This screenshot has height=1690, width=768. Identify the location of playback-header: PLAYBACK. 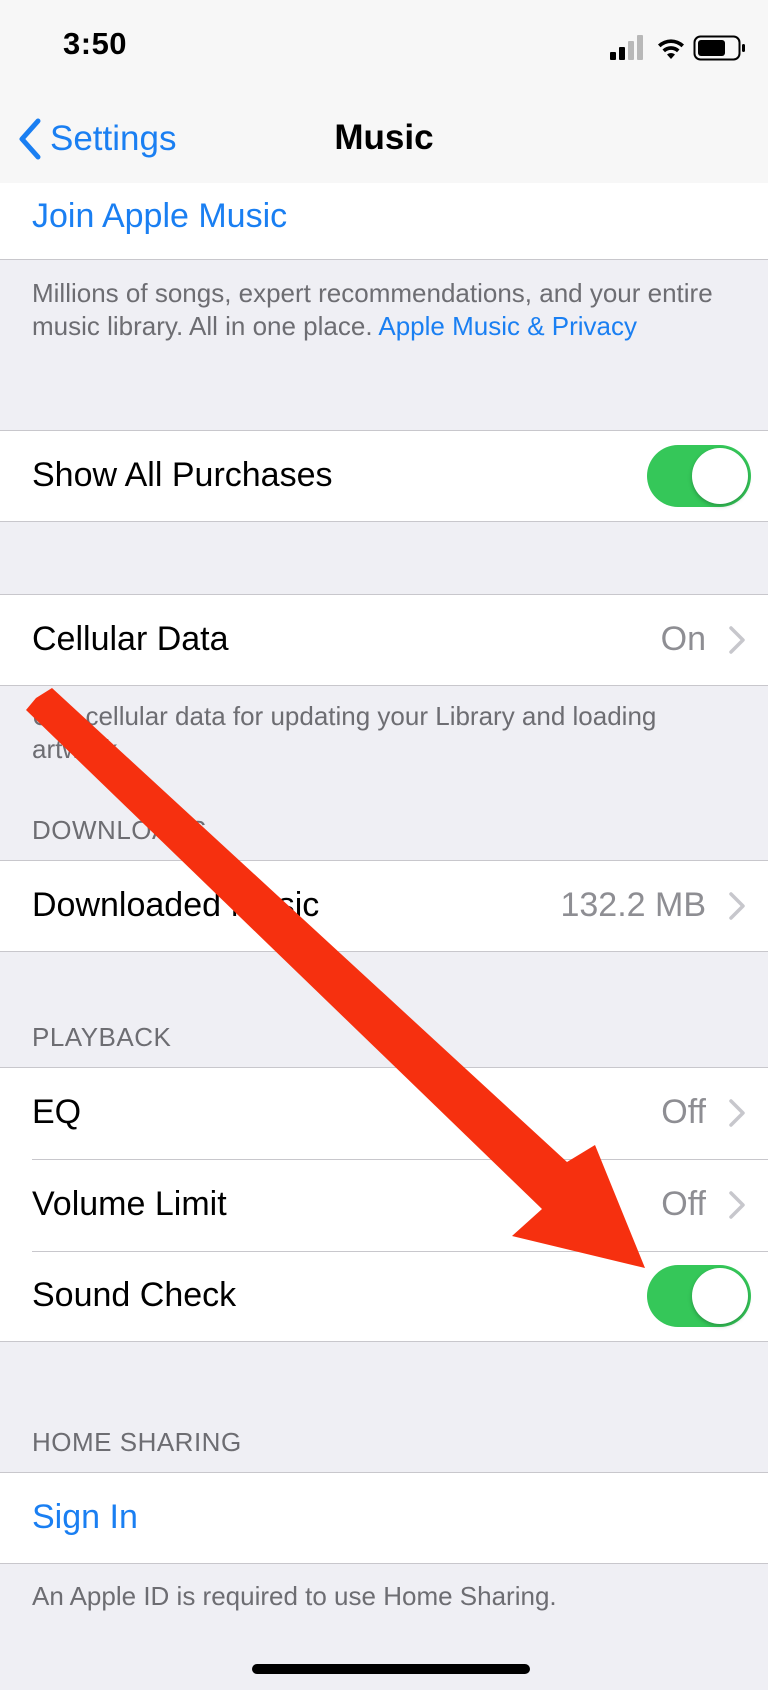
(102, 1037).